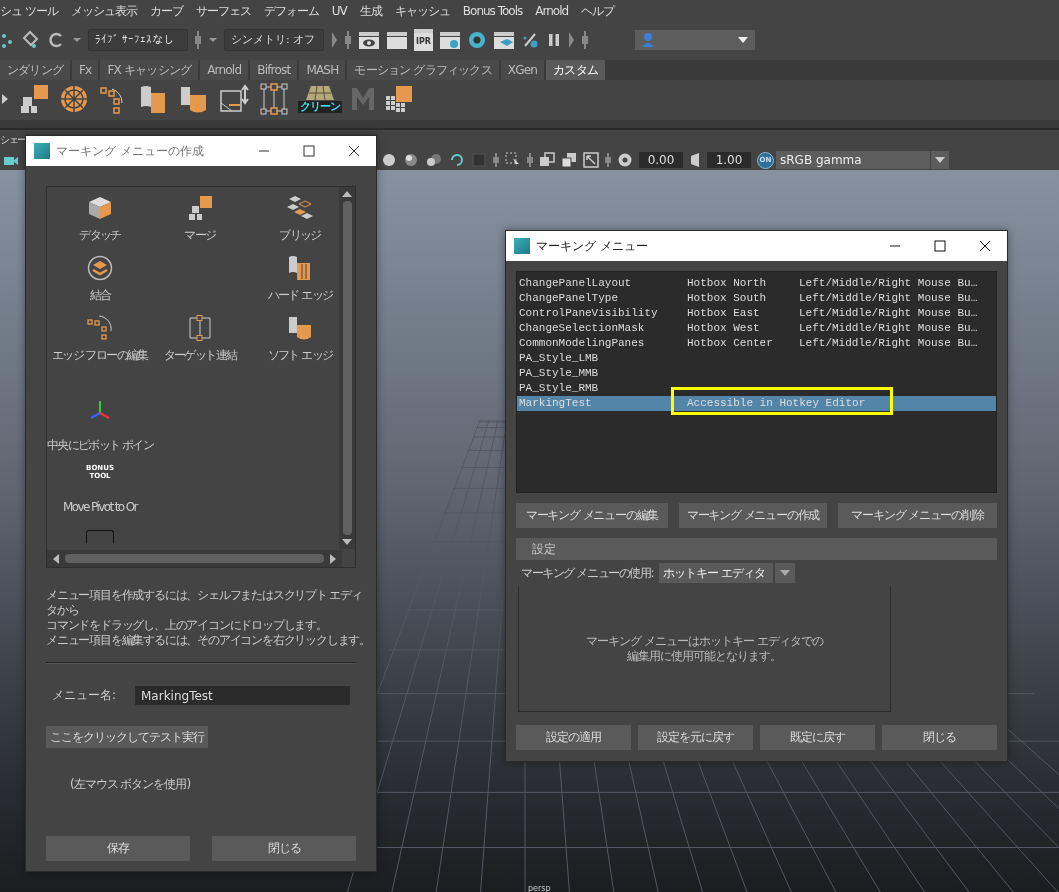 Image resolution: width=1059 pixels, height=892 pixels. What do you see at coordinates (573, 737) in the screenshot?
I see `dialog-button: 設定の適用` at bounding box center [573, 737].